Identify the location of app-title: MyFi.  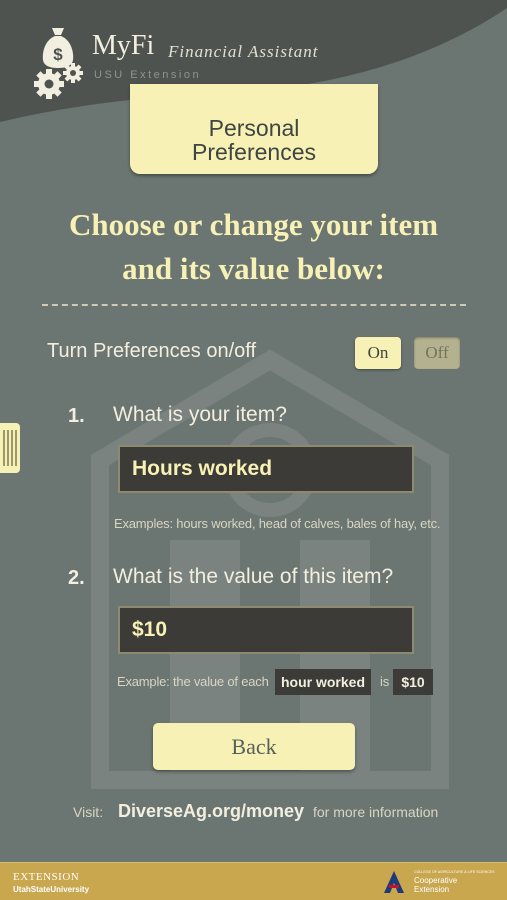
(123, 45).